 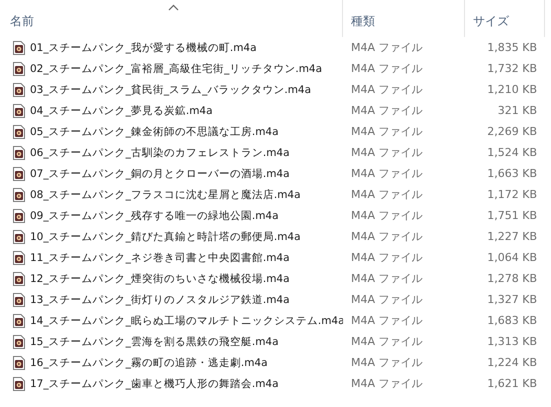 What do you see at coordinates (165, 195) in the screenshot?
I see `file-name: 08_スチームパンク_フラスコに沈む星屑と魔法店.m4a` at bounding box center [165, 195].